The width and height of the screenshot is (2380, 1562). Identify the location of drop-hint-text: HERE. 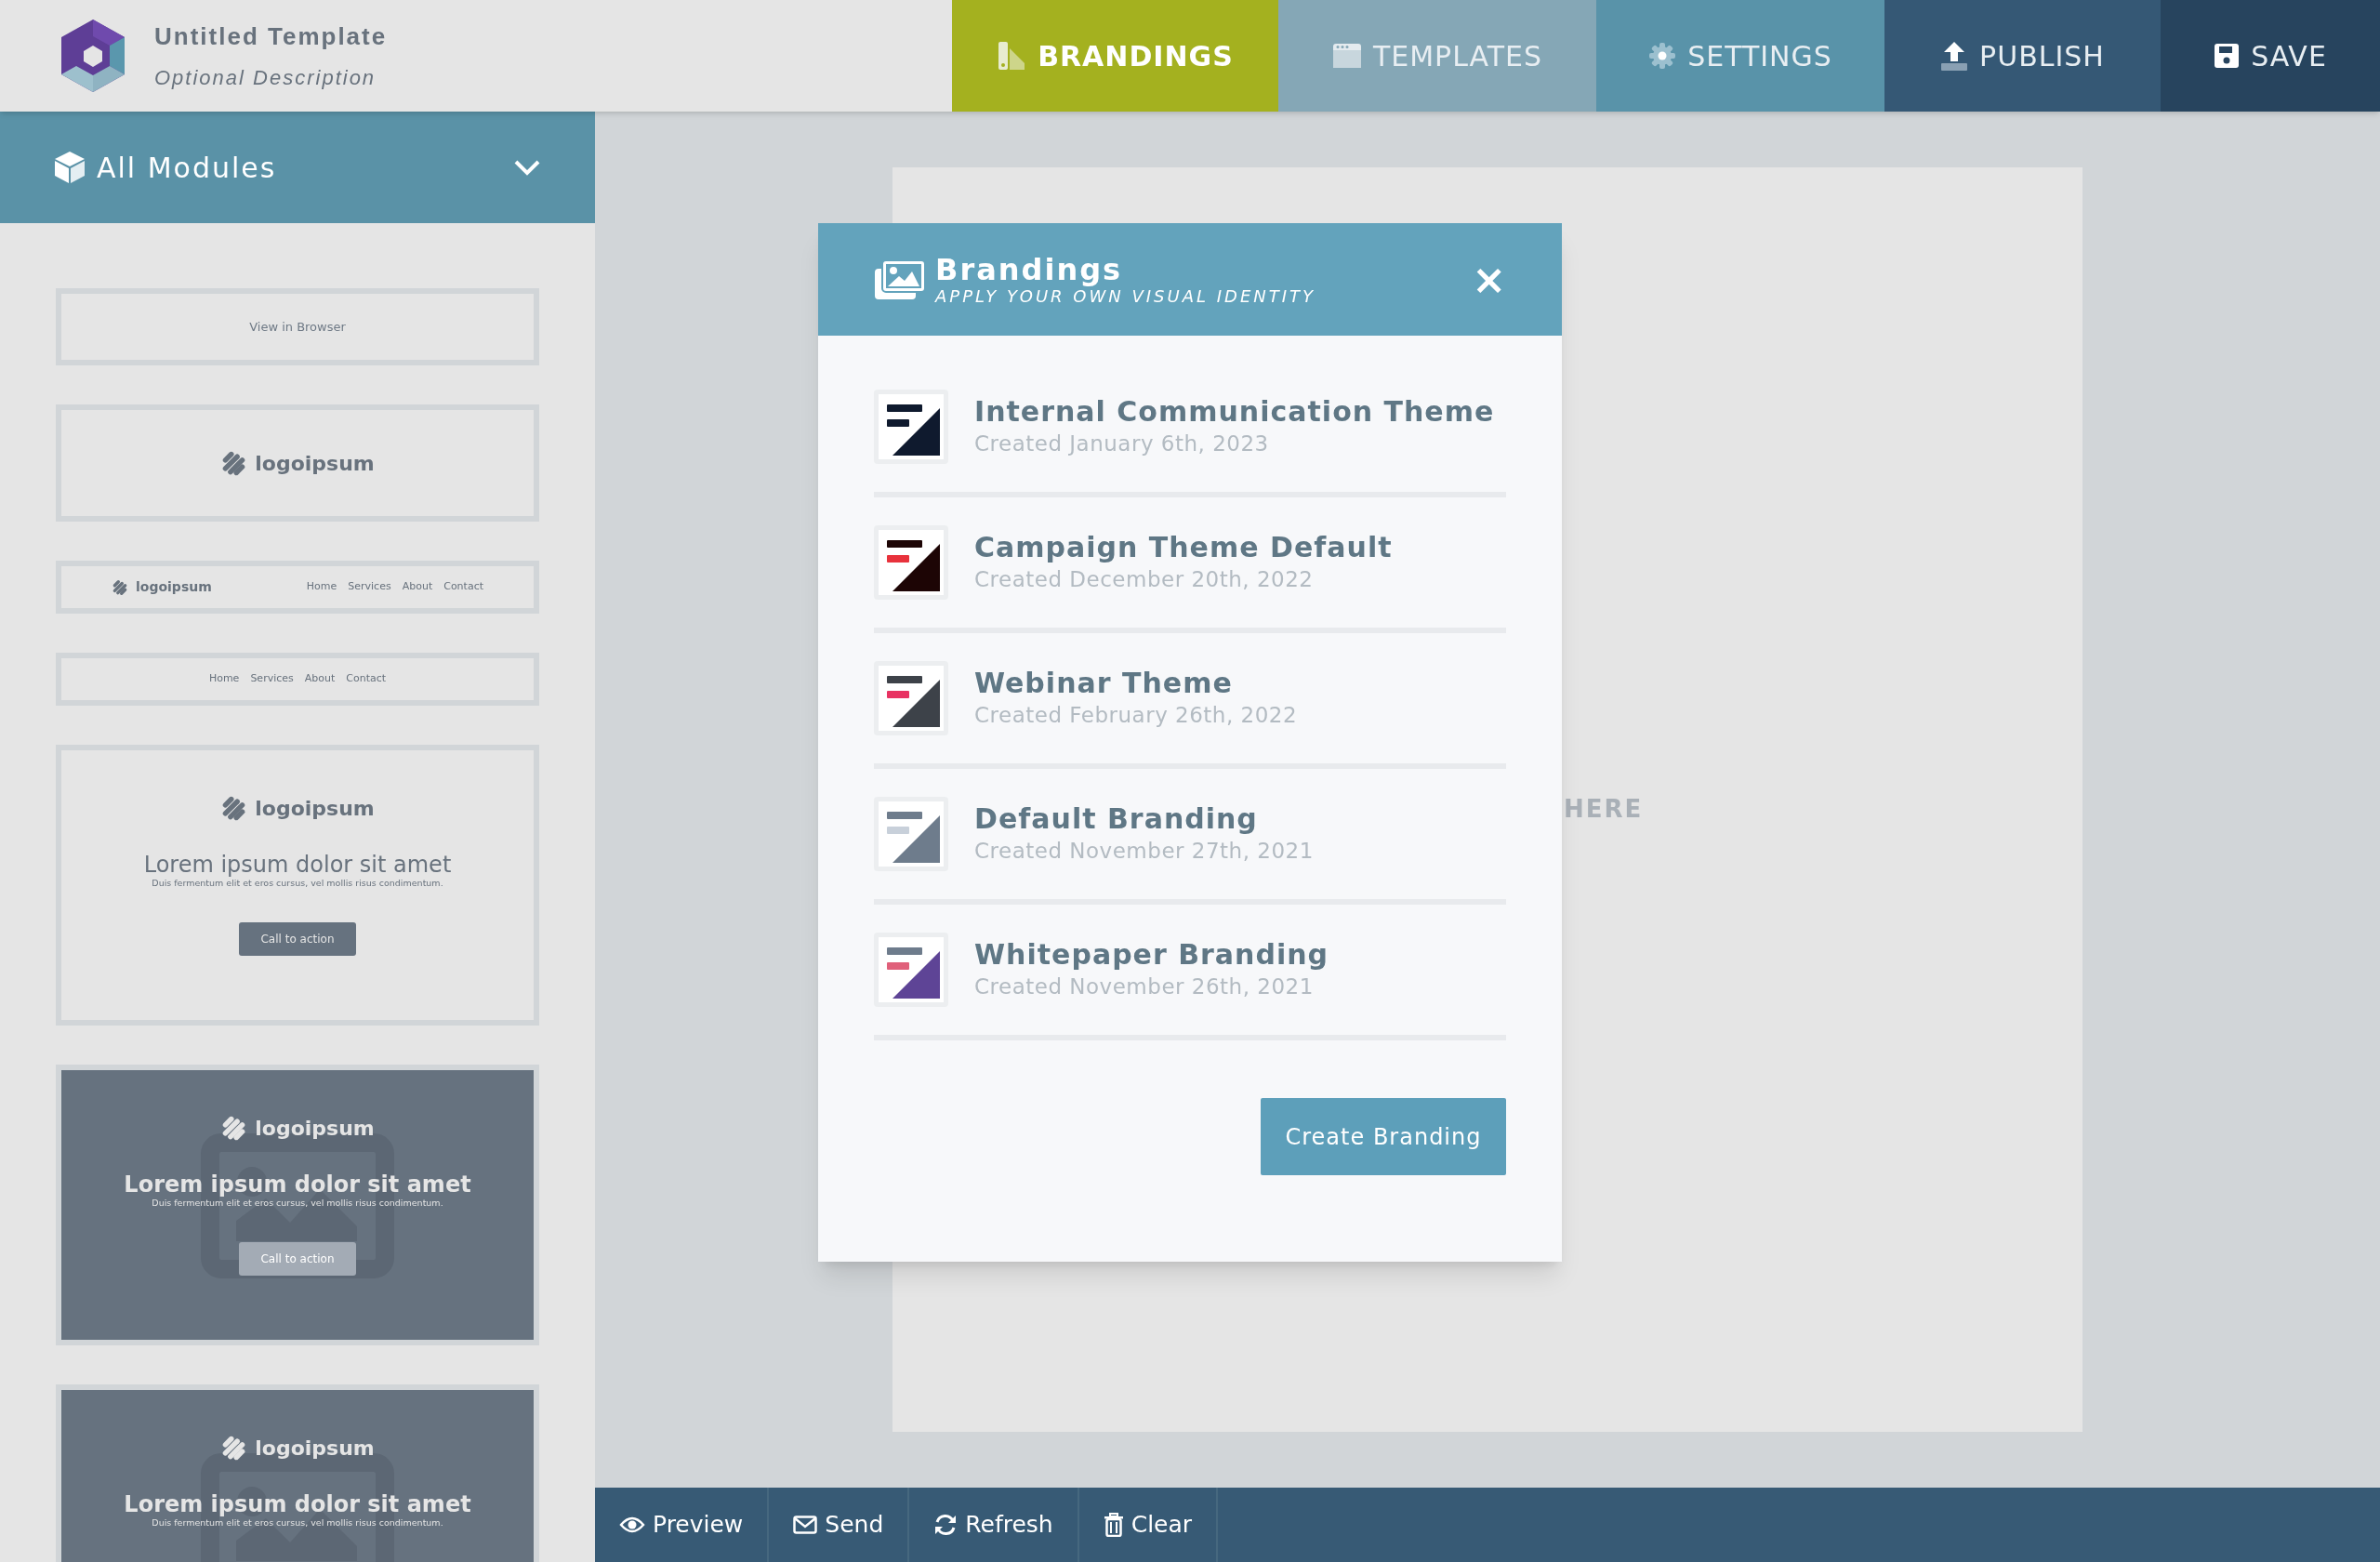
(1604, 809).